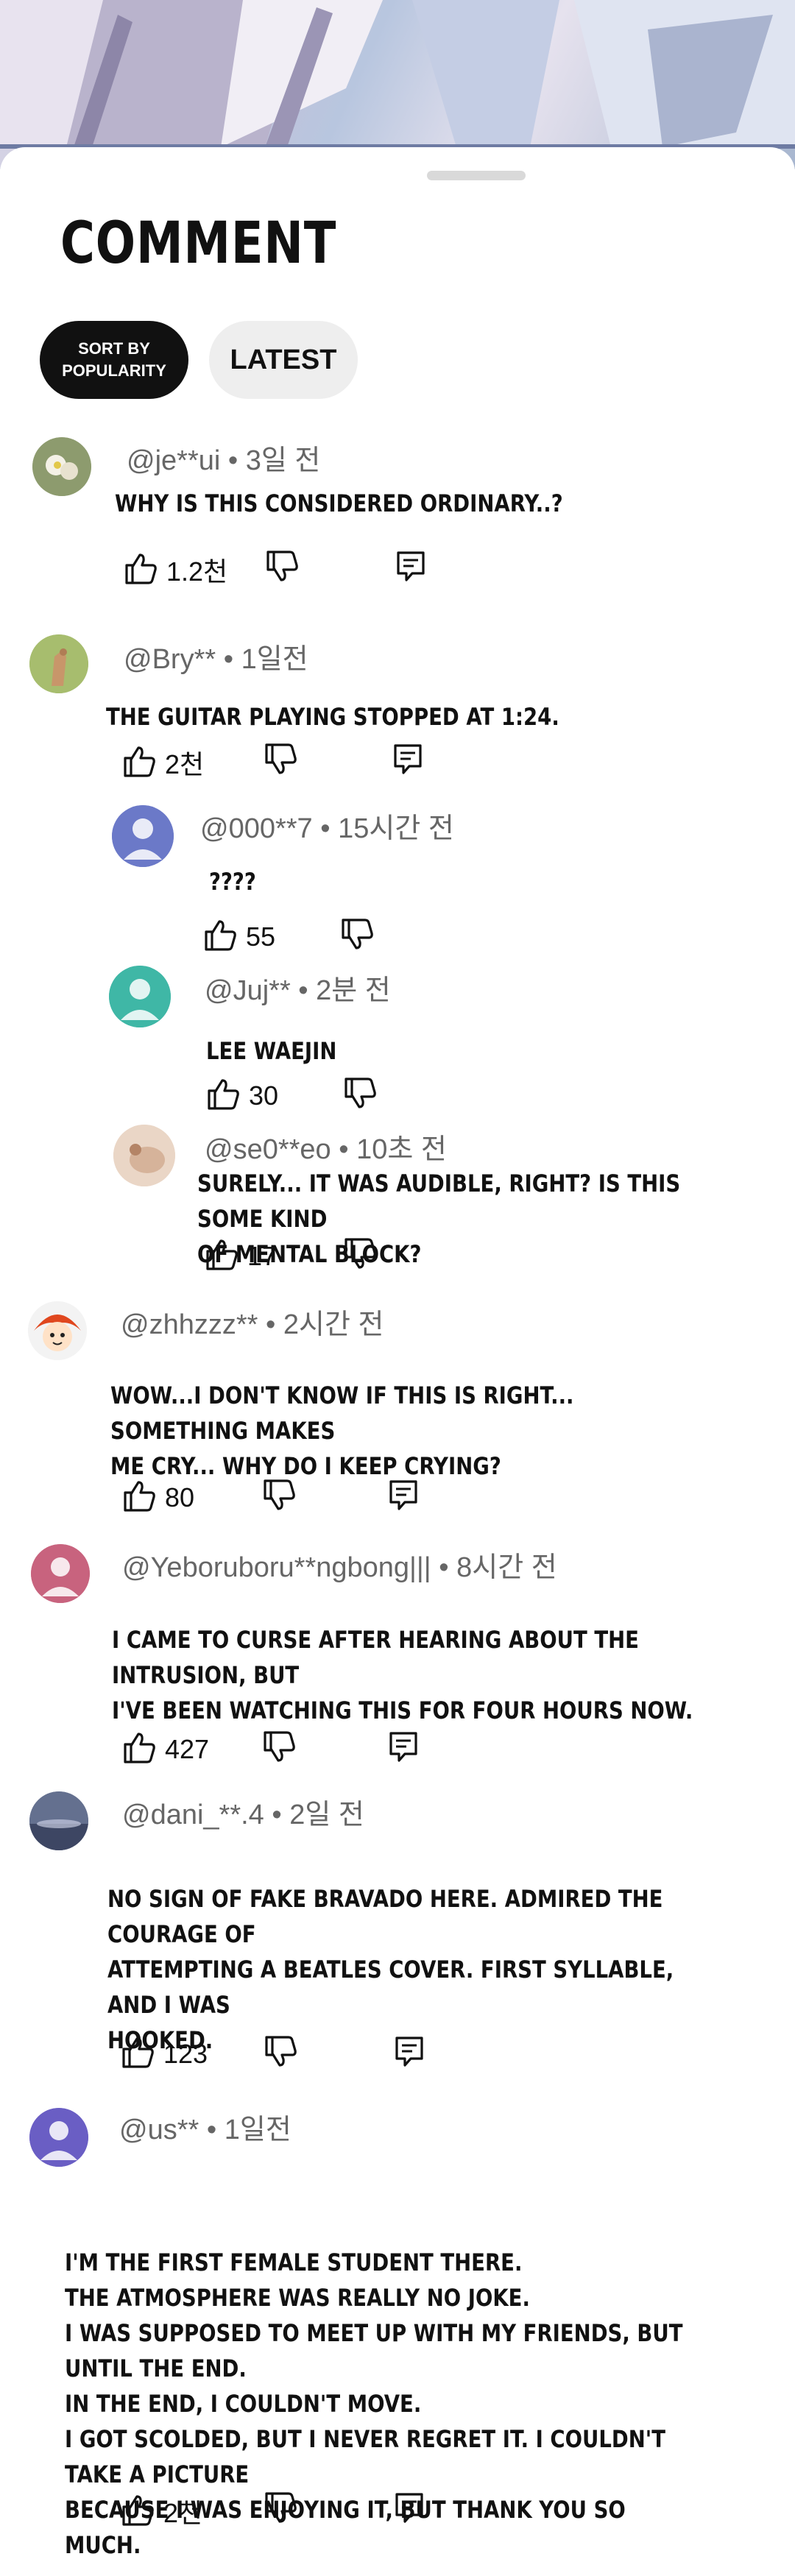 Image resolution: width=795 pixels, height=2576 pixels. Describe the element at coordinates (180, 1497) in the screenshot. I see `like-count: 80` at that location.